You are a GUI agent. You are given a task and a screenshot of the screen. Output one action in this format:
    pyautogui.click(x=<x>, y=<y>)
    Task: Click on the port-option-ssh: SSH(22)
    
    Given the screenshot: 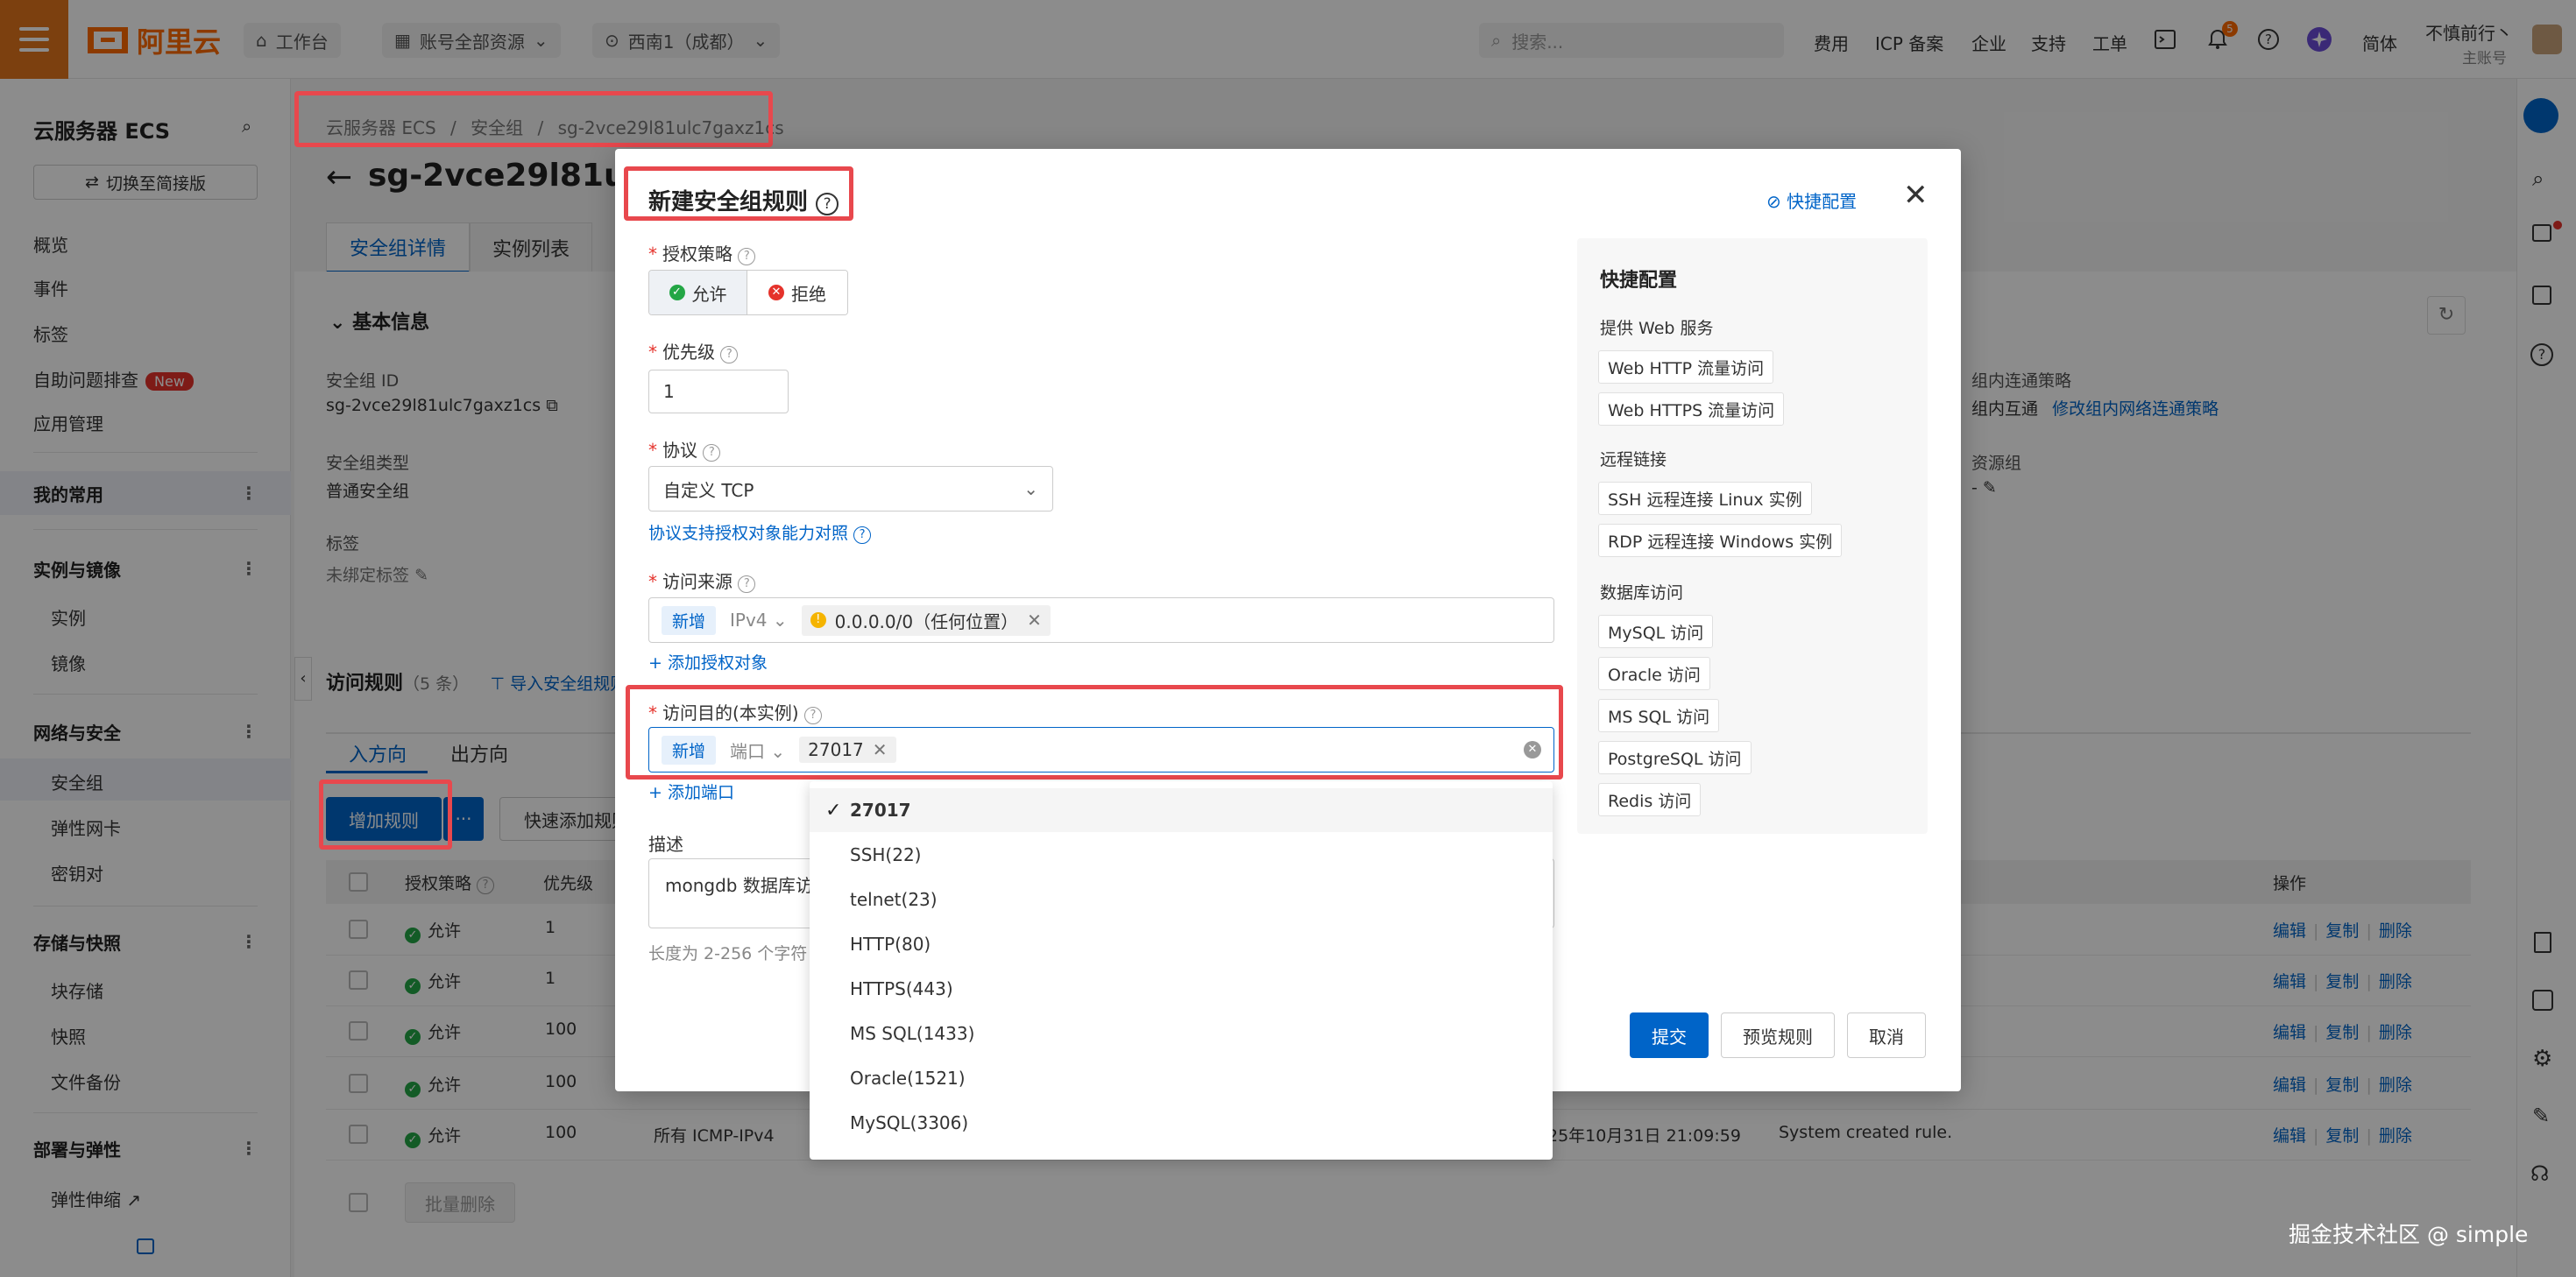 What is the action you would take?
    pyautogui.click(x=1181, y=855)
    